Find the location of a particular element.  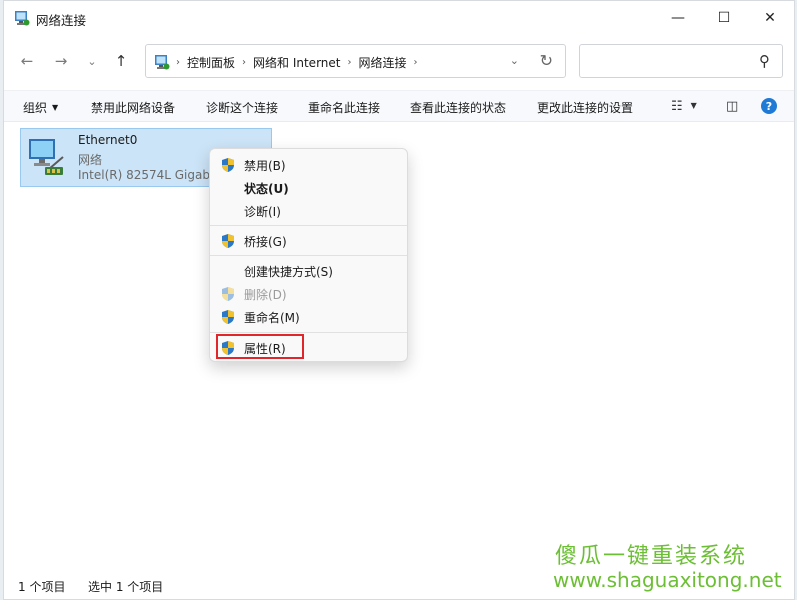

maximize-button: ☐ is located at coordinates (724, 18).